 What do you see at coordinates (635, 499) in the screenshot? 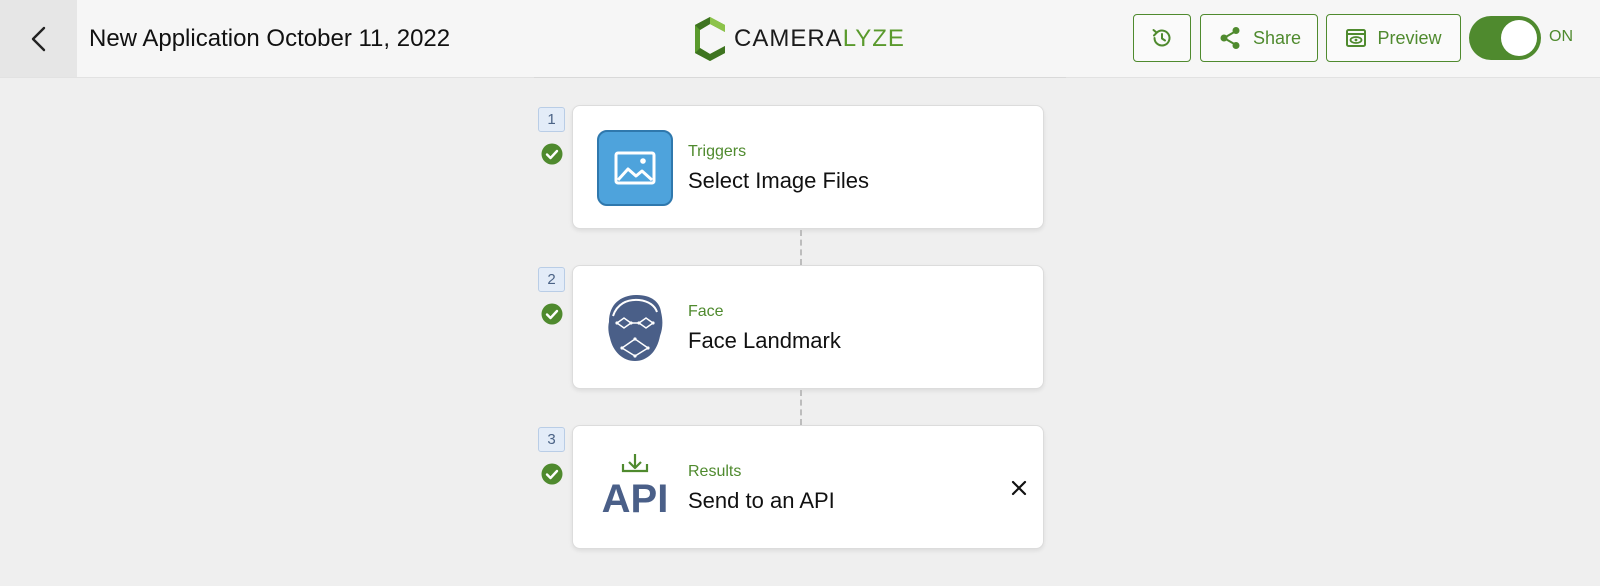
I see `svg-text: API` at bounding box center [635, 499].